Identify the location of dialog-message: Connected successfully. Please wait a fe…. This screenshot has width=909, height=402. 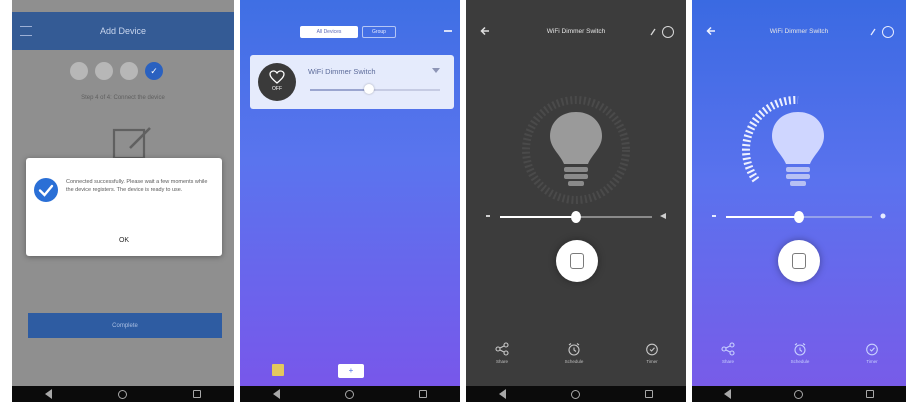
(137, 186).